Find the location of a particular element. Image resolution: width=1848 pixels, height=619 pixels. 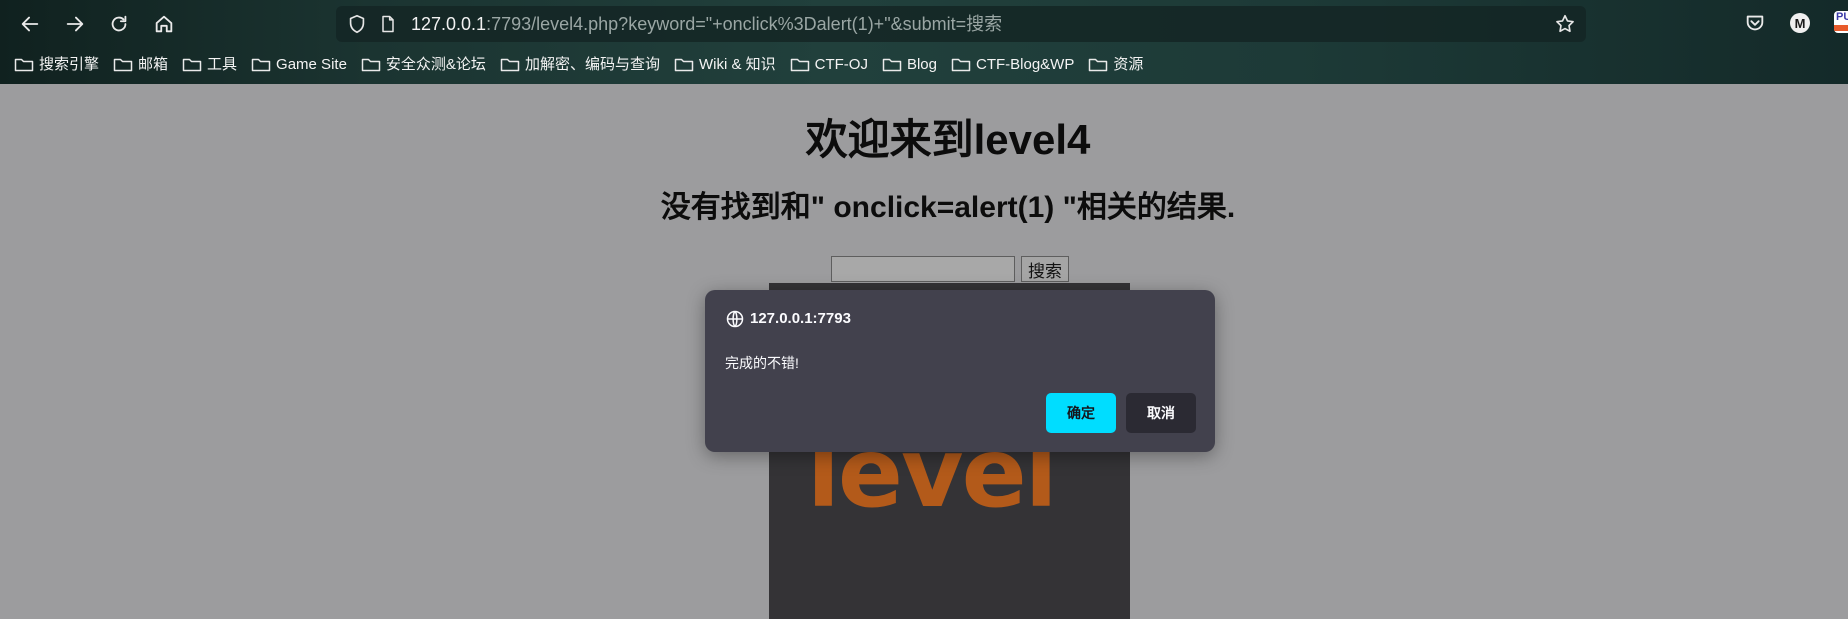

forward-button is located at coordinates (75, 24).